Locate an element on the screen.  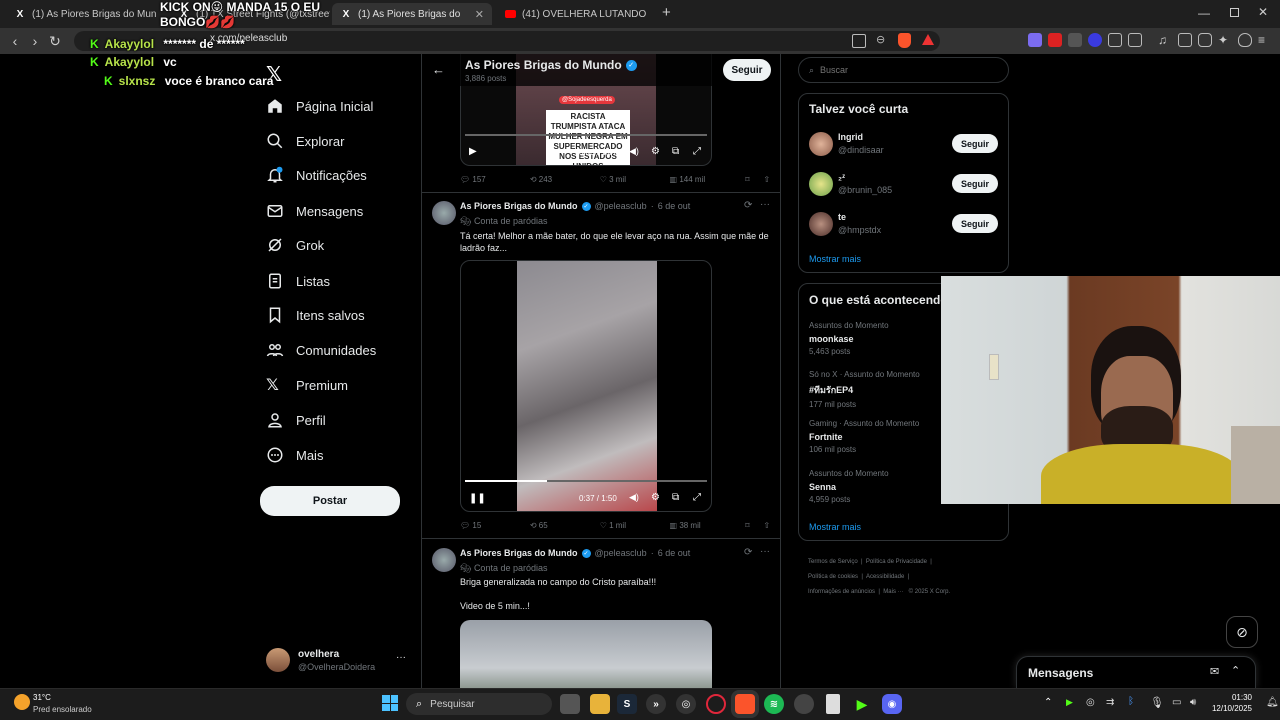
mic-icon: 🎙︎ is located at coordinates (1157, 702).